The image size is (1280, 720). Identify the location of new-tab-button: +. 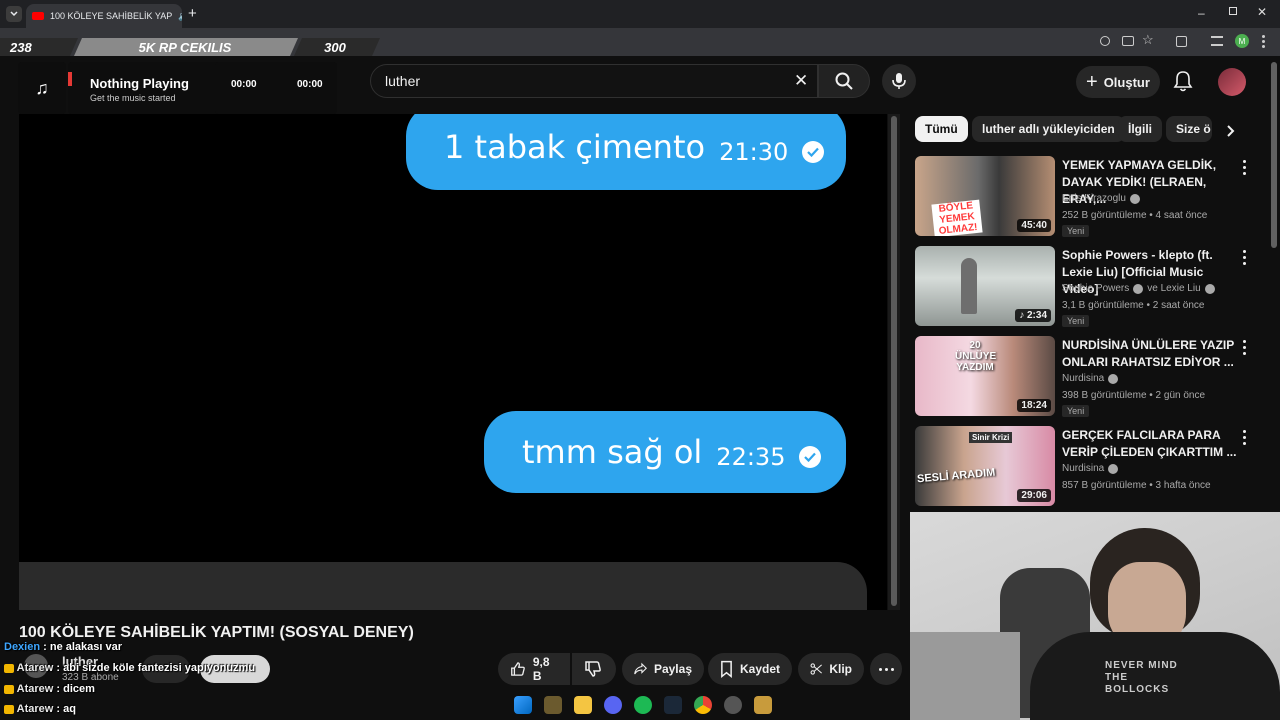
(192, 13).